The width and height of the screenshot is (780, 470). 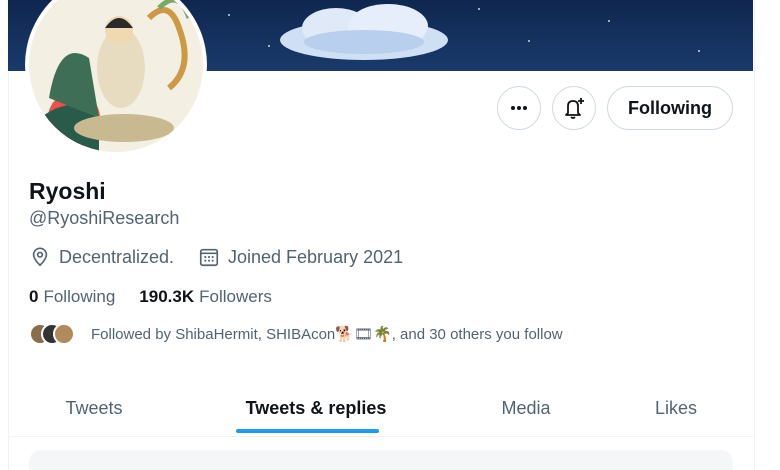 I want to click on followed-by-text: Followed by ShibaHermit, SHIBAcon, so click(x=213, y=334).